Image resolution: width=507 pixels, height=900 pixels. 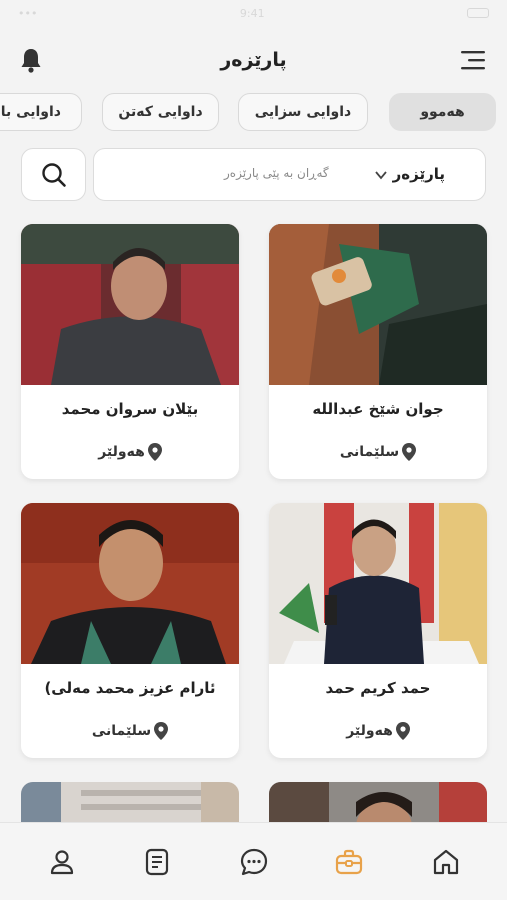 I want to click on lawyer-card: جوان شێخ عبدالله سلێمانی, so click(x=378, y=351).